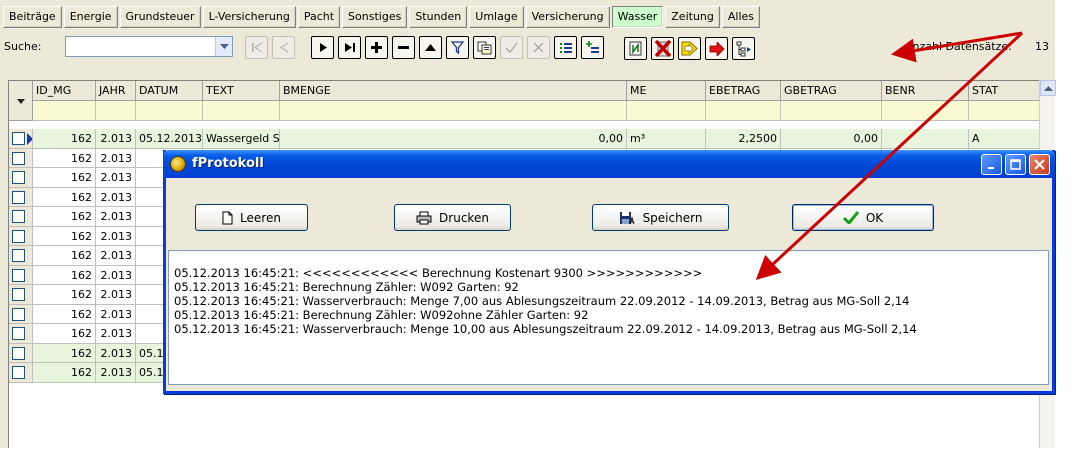 This screenshot has height=457, width=1076. I want to click on close-icon, so click(1039, 164).